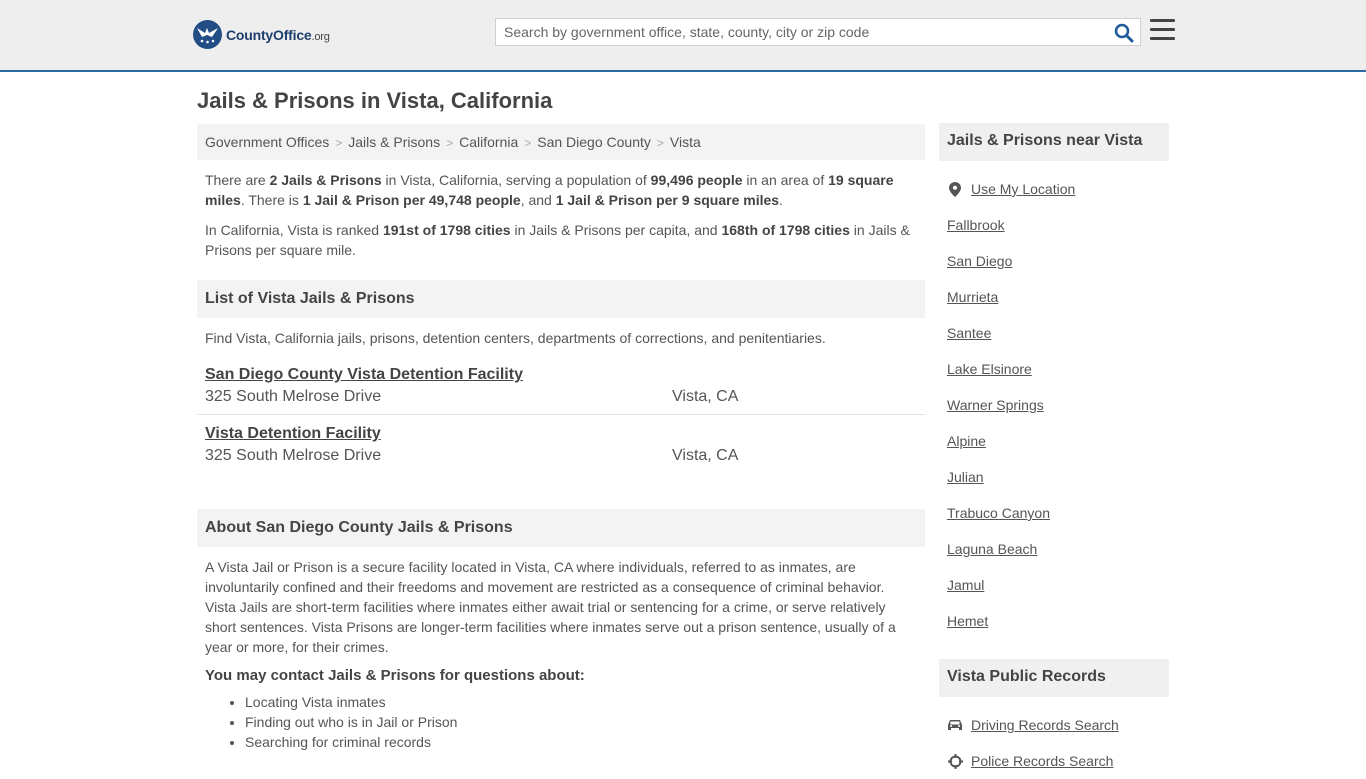 This screenshot has height=779, width=1366. What do you see at coordinates (1054, 725) in the screenshot?
I see `driving-records-link: Driving Records Search` at bounding box center [1054, 725].